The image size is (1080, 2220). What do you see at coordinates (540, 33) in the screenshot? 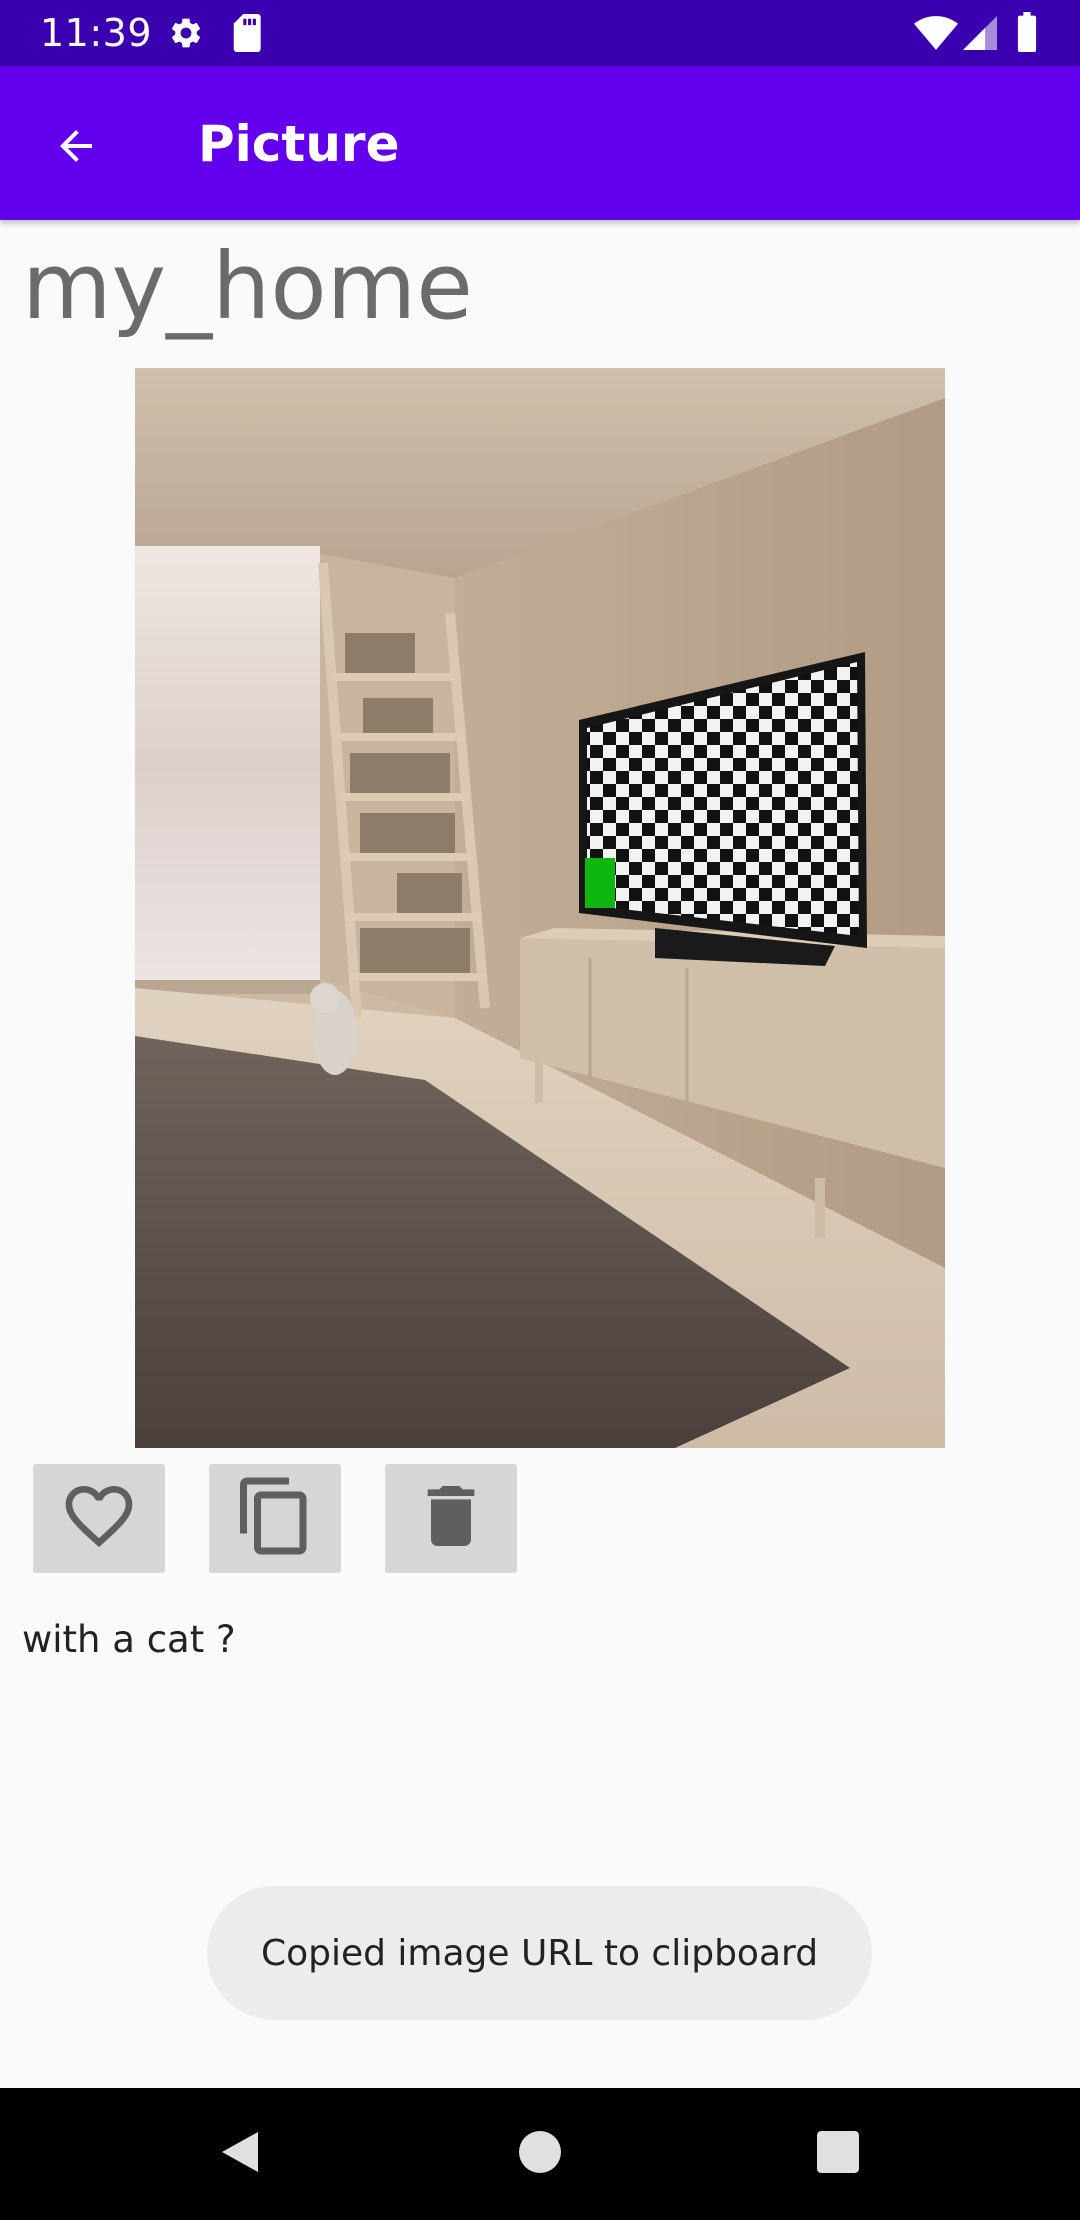
I see `status-bar: 11:39` at bounding box center [540, 33].